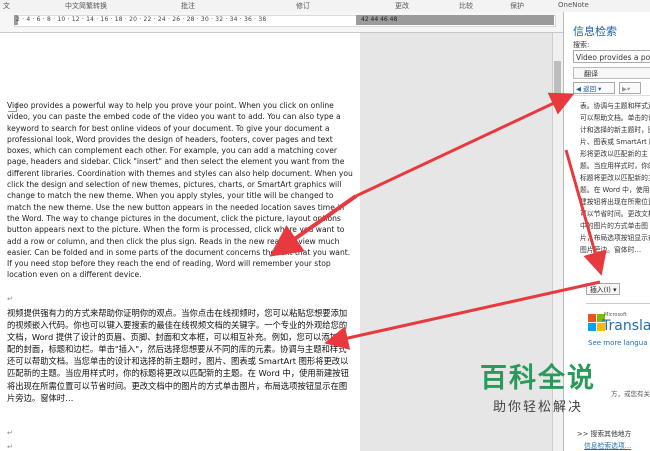 The height and width of the screenshot is (451, 650). What do you see at coordinates (86, 6) in the screenshot?
I see `ribbon-group-chinese-conversion: 中文简繁转换` at bounding box center [86, 6].